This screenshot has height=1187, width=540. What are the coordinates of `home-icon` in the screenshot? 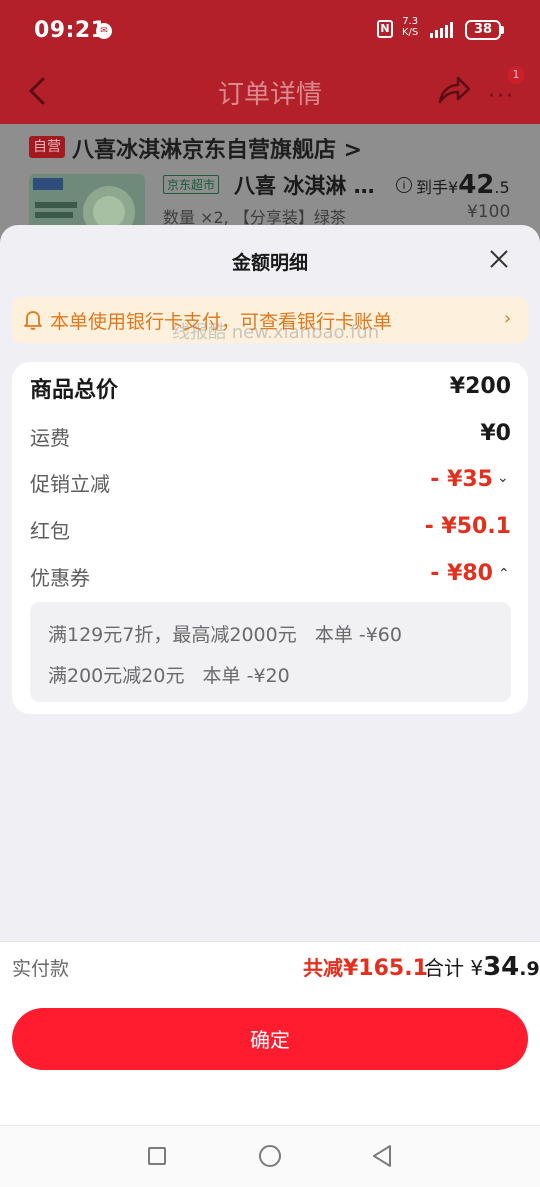 It's located at (270, 1156).